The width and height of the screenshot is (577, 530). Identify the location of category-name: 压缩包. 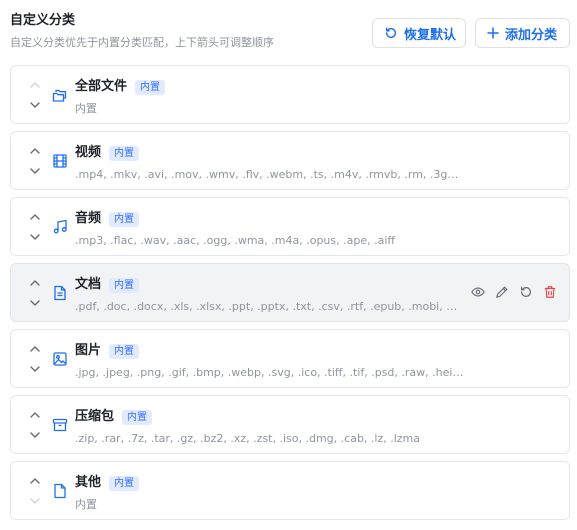
(95, 416).